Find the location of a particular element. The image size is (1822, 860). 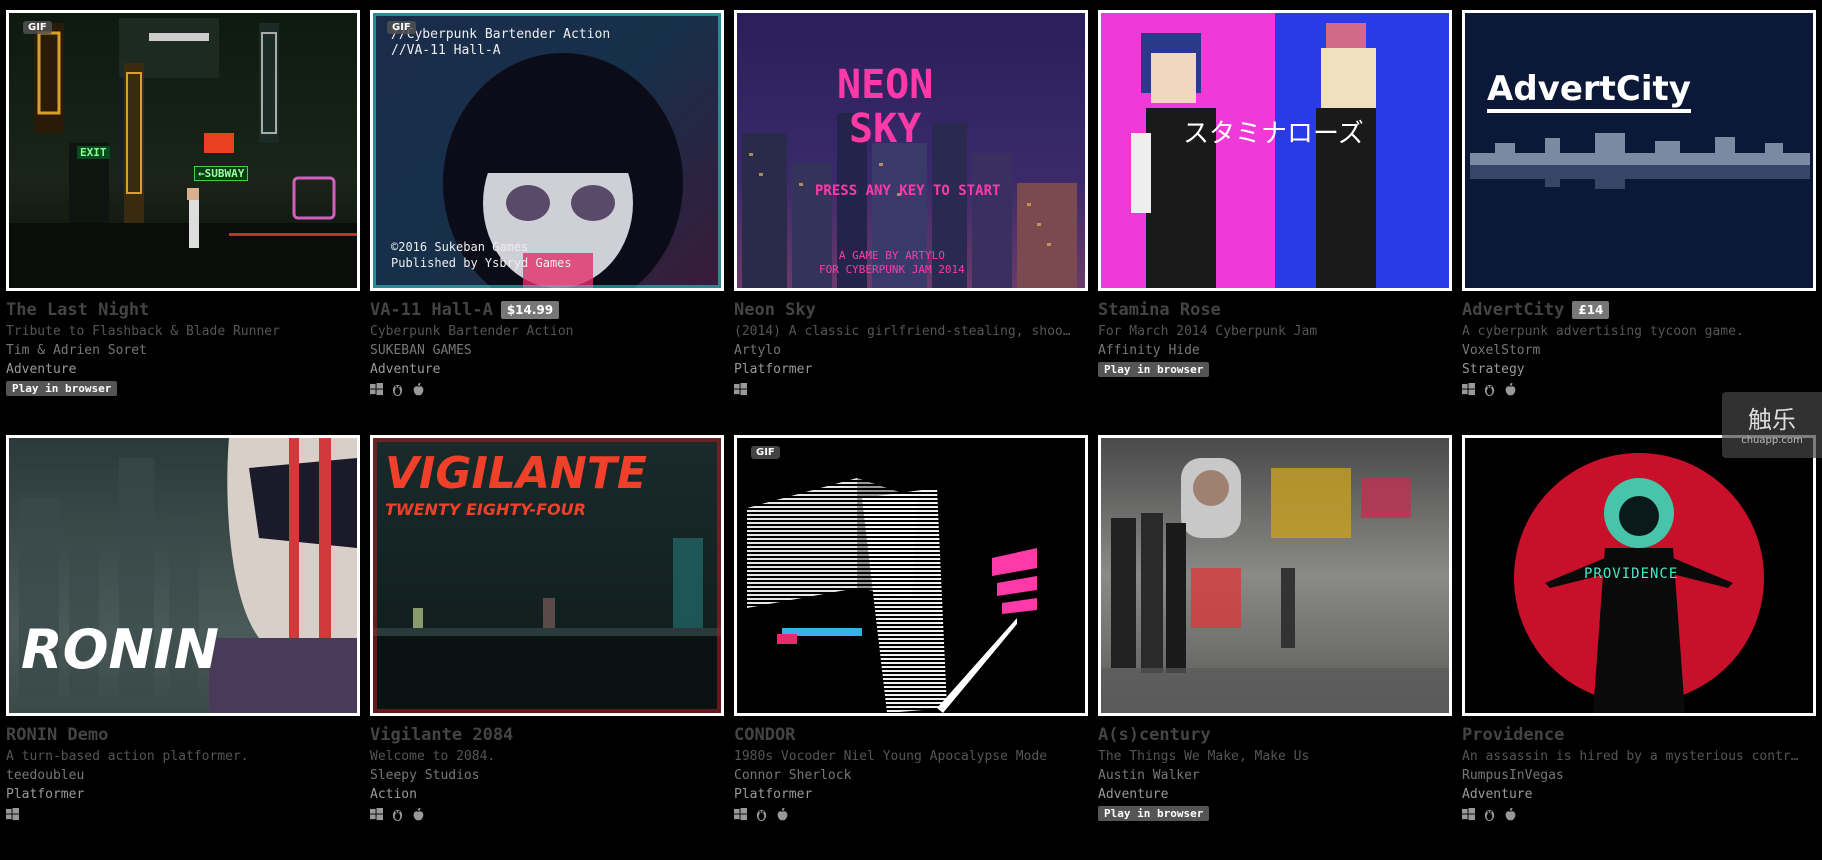

game-author: Connor Sherlock is located at coordinates (911, 775).